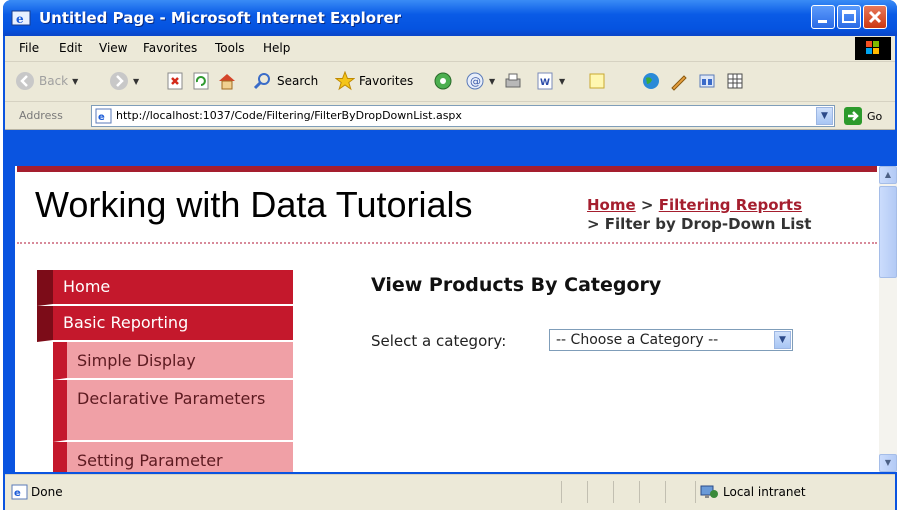 This screenshot has width=900, height=510. I want to click on print-button, so click(513, 81).